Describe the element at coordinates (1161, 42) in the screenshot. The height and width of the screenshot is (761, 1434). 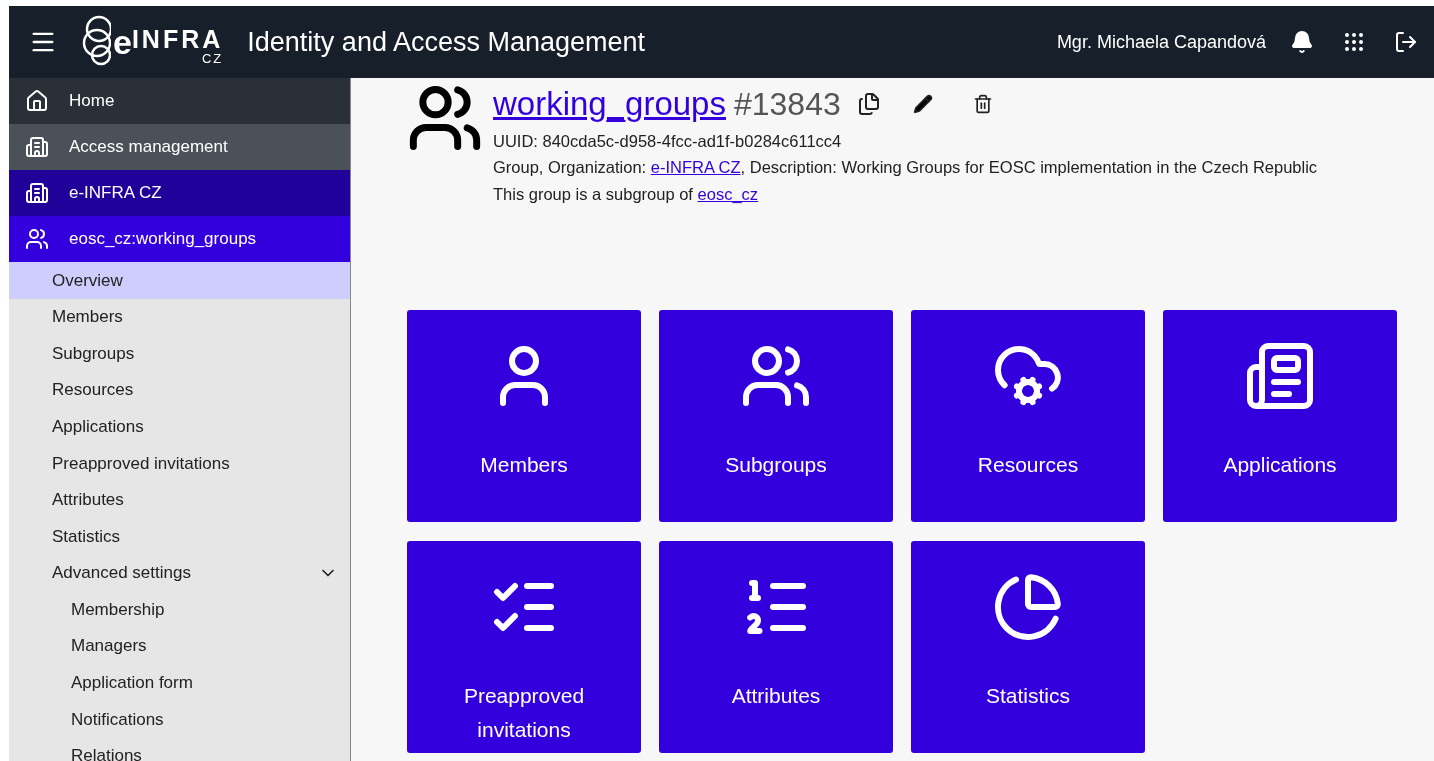
I see `user-name: Mgr. Michaela Capandová` at that location.